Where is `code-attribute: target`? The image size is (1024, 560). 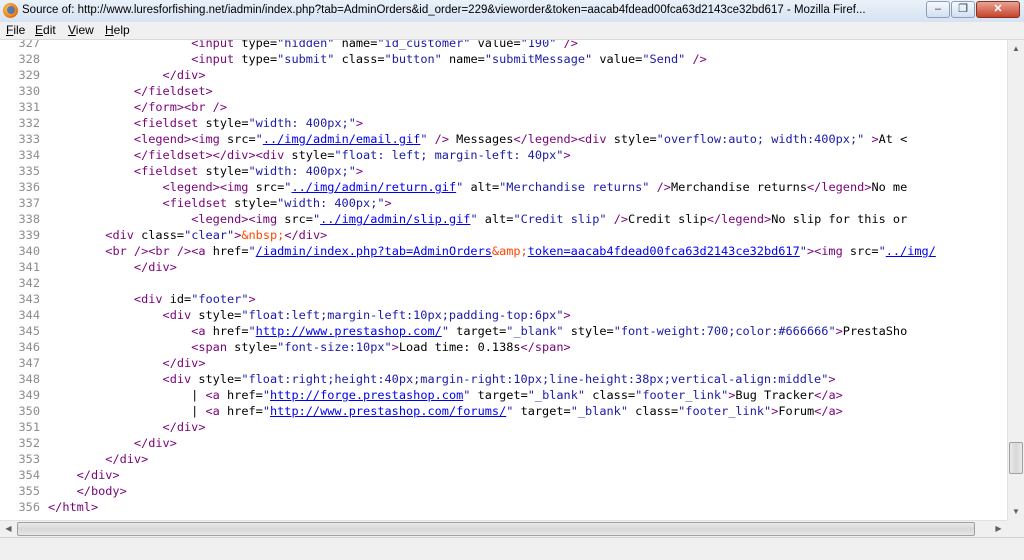 code-attribute: target is located at coordinates (478, 331).